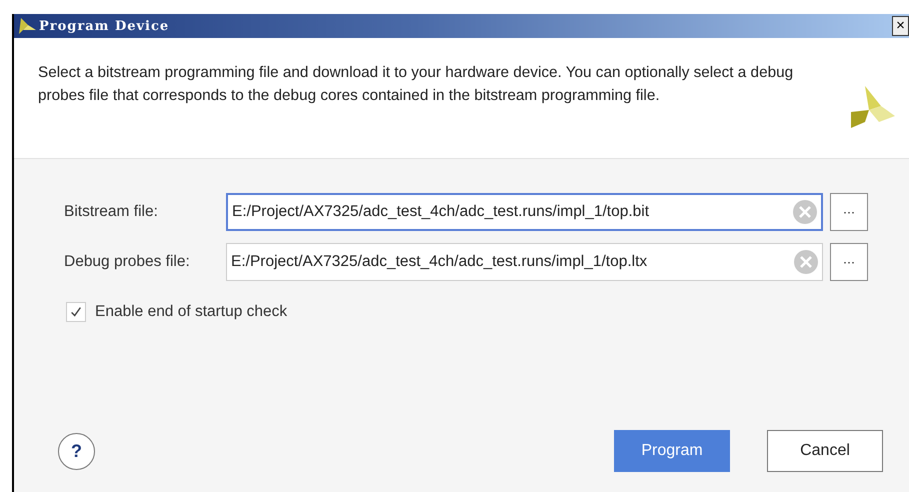 The width and height of the screenshot is (909, 492). I want to click on file-path-field: E:/Project/AX7325/adc_test_4ch/adc_test.runs/impl_1/top.ltx, so click(524, 262).